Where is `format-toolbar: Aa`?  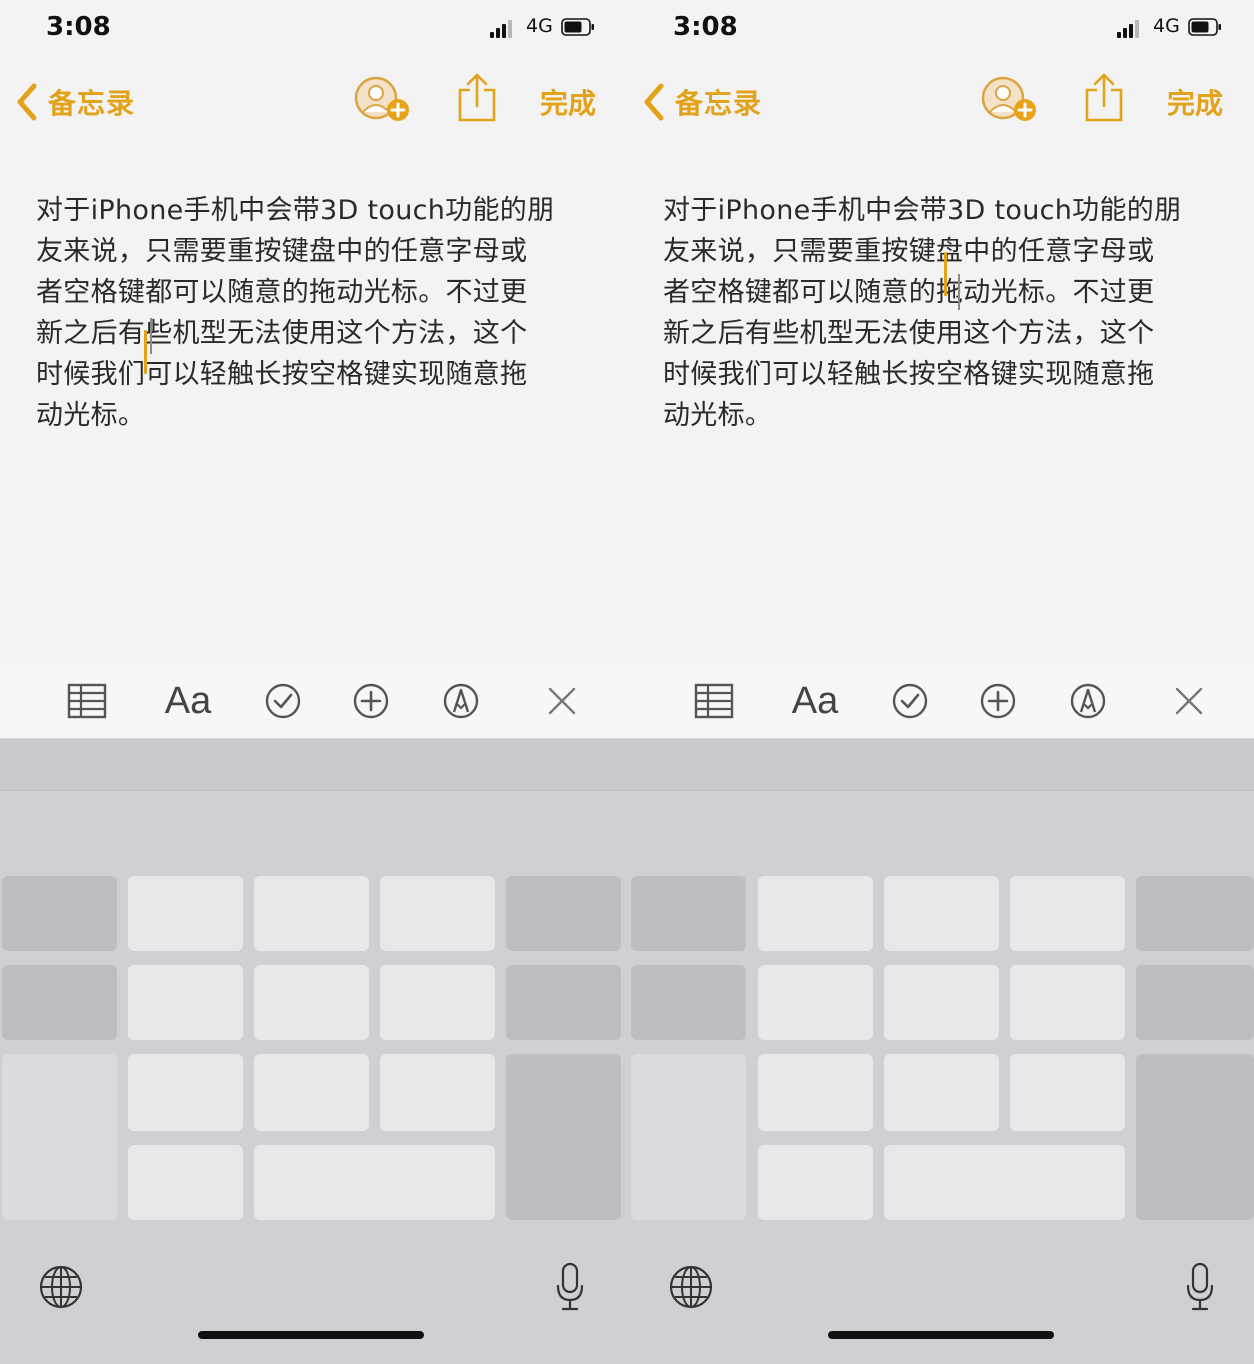
format-toolbar: Aa is located at coordinates (940, 701).